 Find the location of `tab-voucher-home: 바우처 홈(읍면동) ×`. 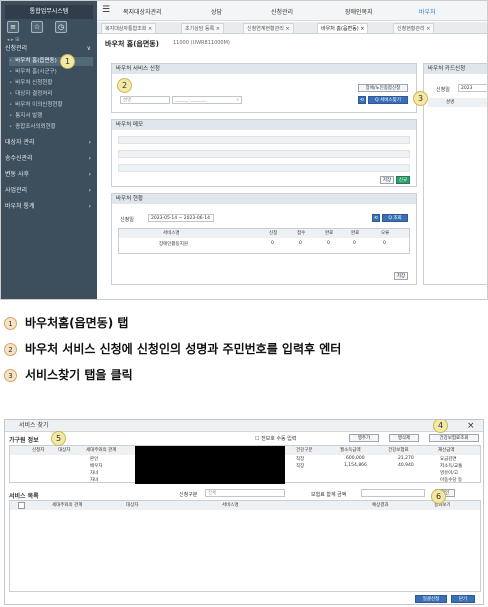

tab-voucher-home: 바우처 홈(읍면동) × is located at coordinates (343, 28).